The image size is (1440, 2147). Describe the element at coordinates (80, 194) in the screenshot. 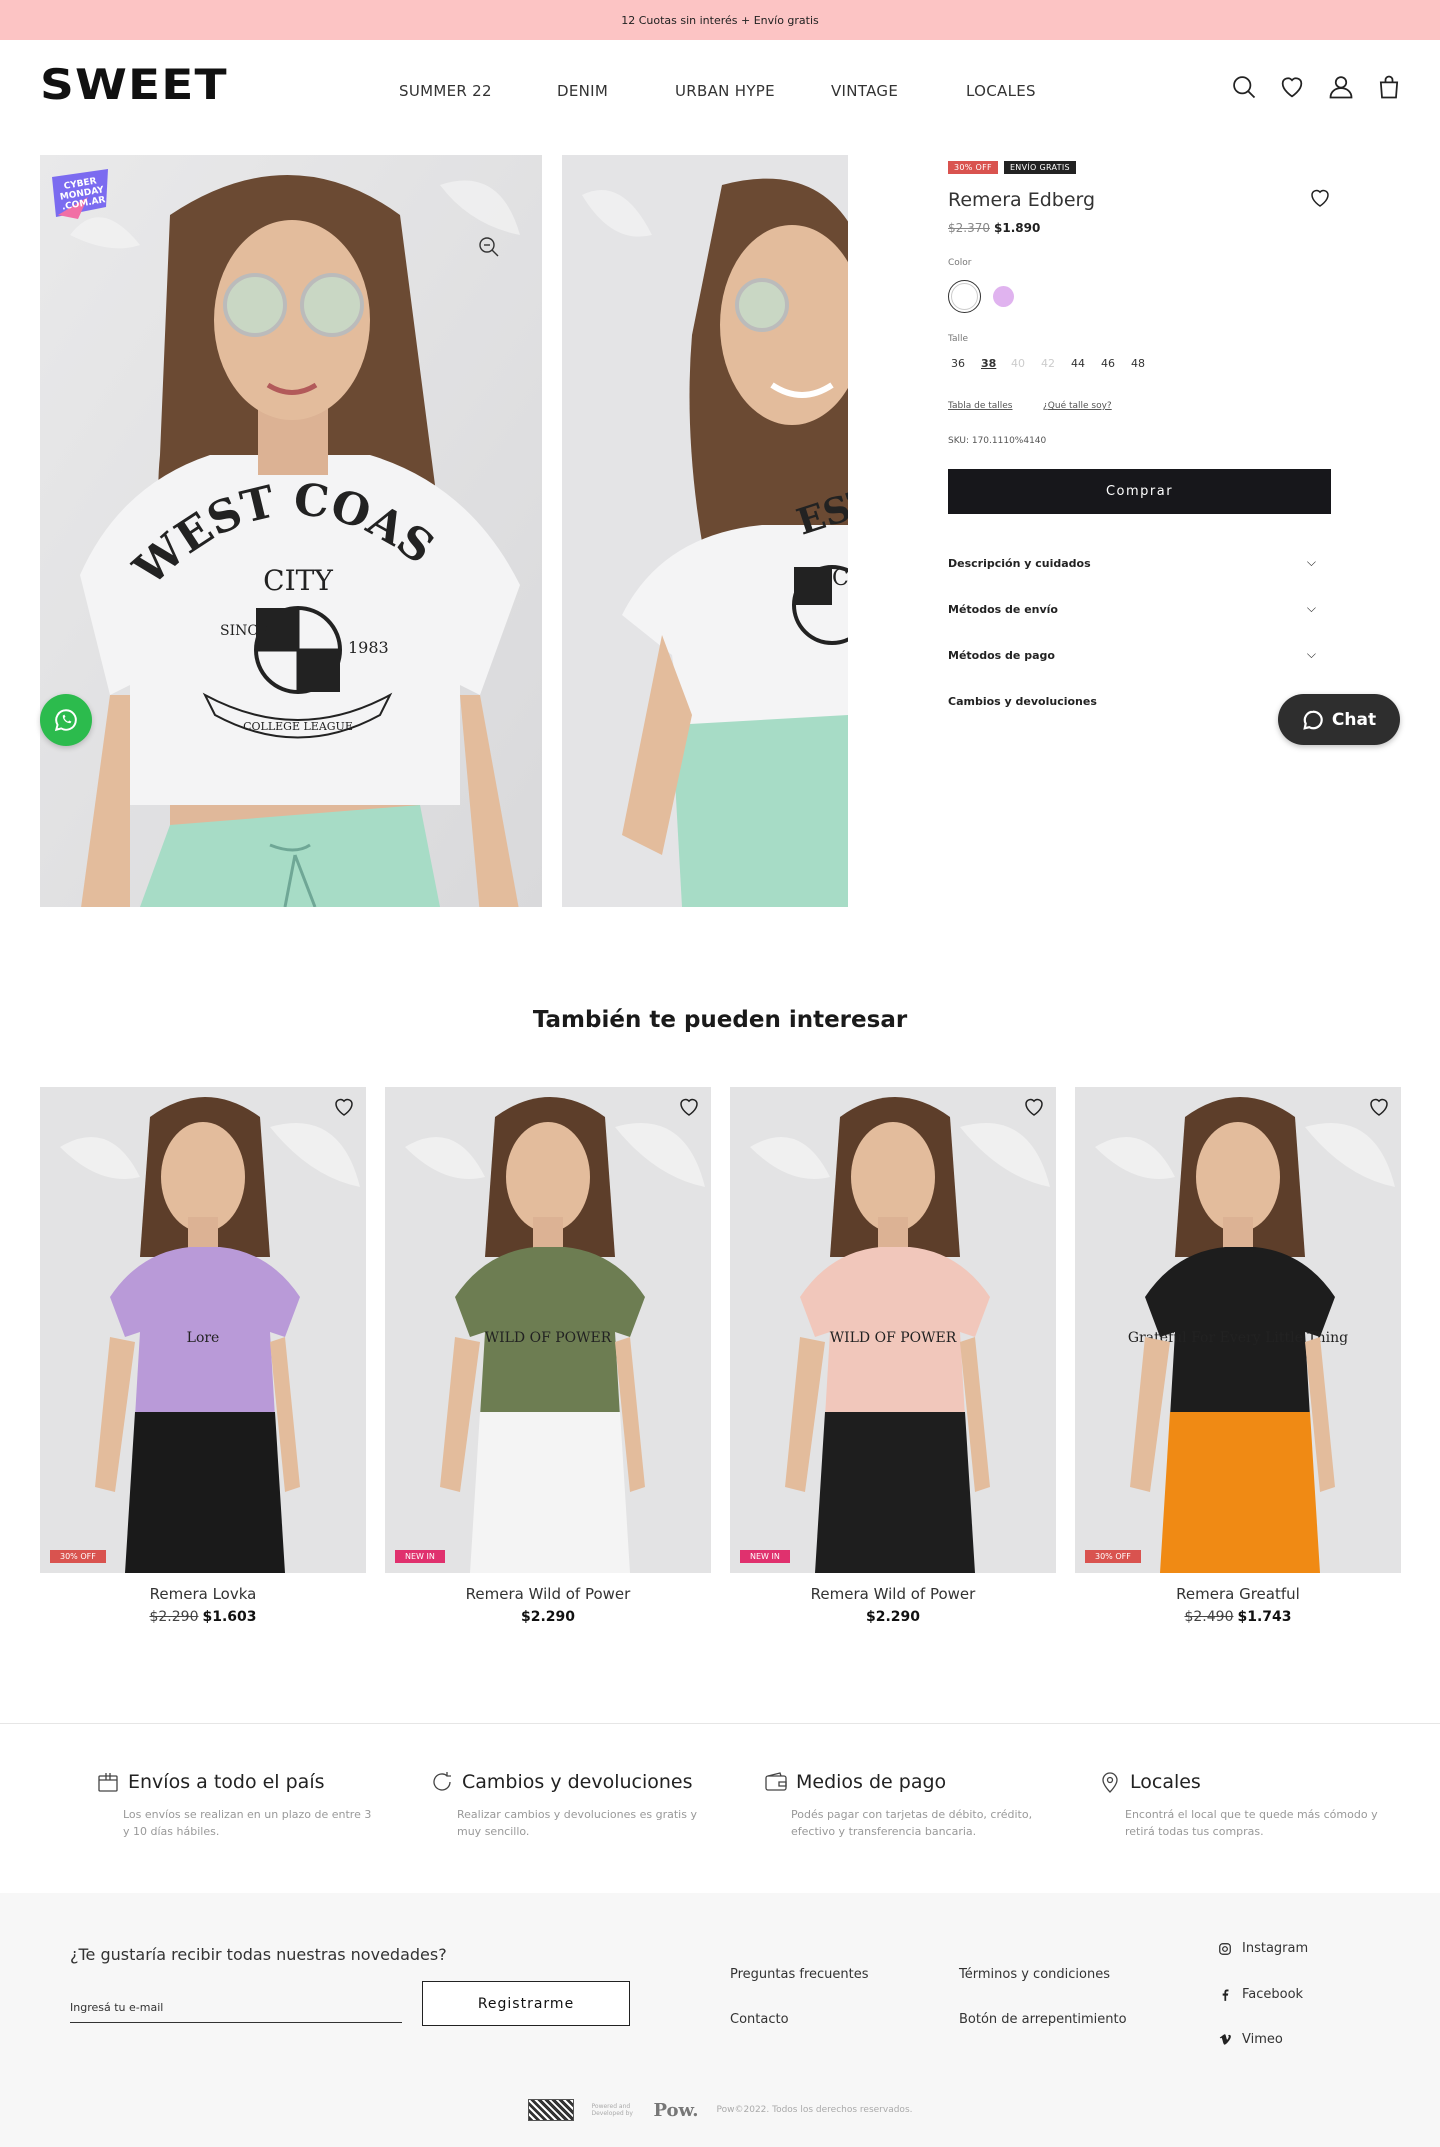

I see `cyber-monday-badge: CYBER MONDAY .COM.AR` at that location.